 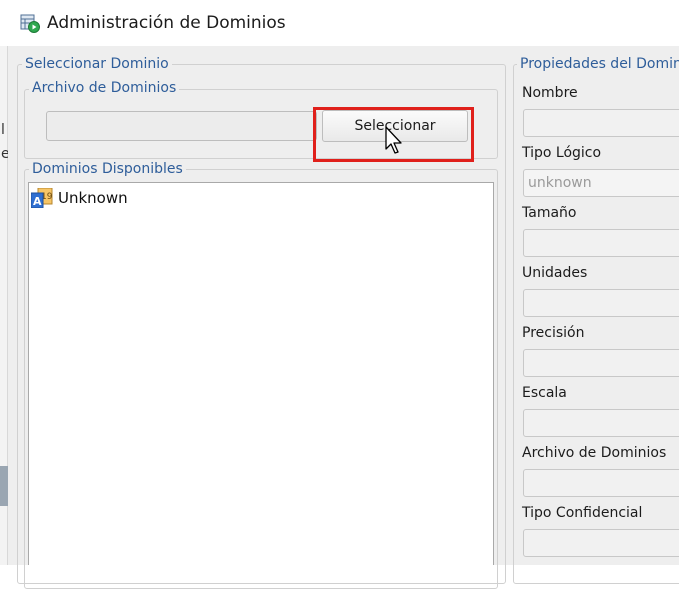 What do you see at coordinates (107, 169) in the screenshot?
I see `available-domains-legend: Dominios Disponibles` at bounding box center [107, 169].